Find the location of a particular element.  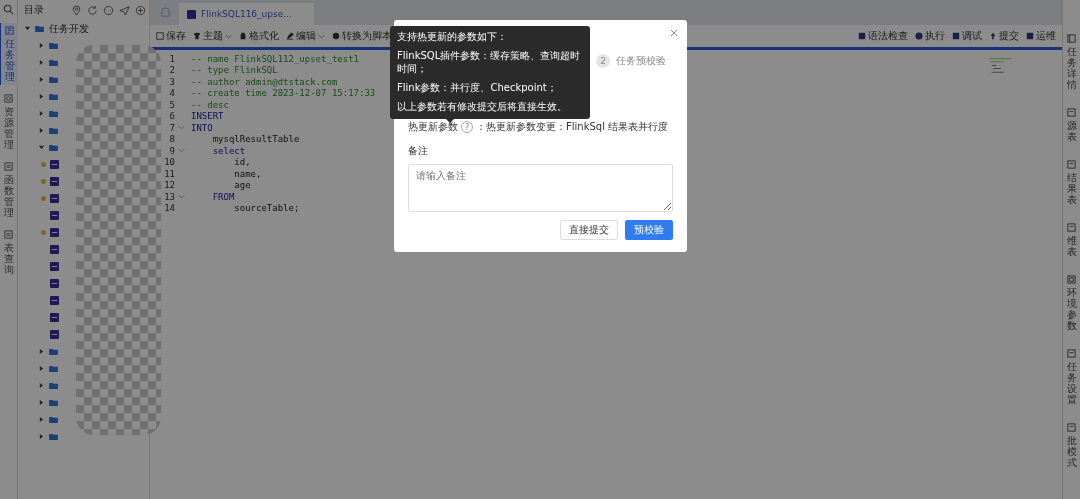

toolbar-button: 主题 is located at coordinates (212, 36).